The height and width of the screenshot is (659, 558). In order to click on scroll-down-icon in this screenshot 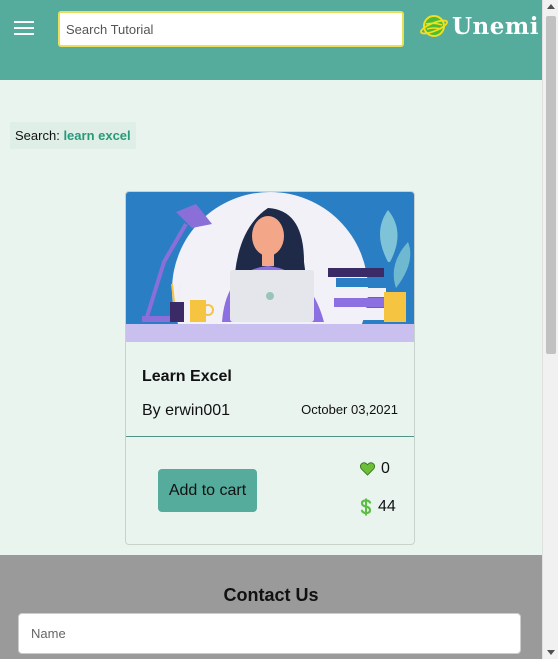, I will do `click(551, 652)`.